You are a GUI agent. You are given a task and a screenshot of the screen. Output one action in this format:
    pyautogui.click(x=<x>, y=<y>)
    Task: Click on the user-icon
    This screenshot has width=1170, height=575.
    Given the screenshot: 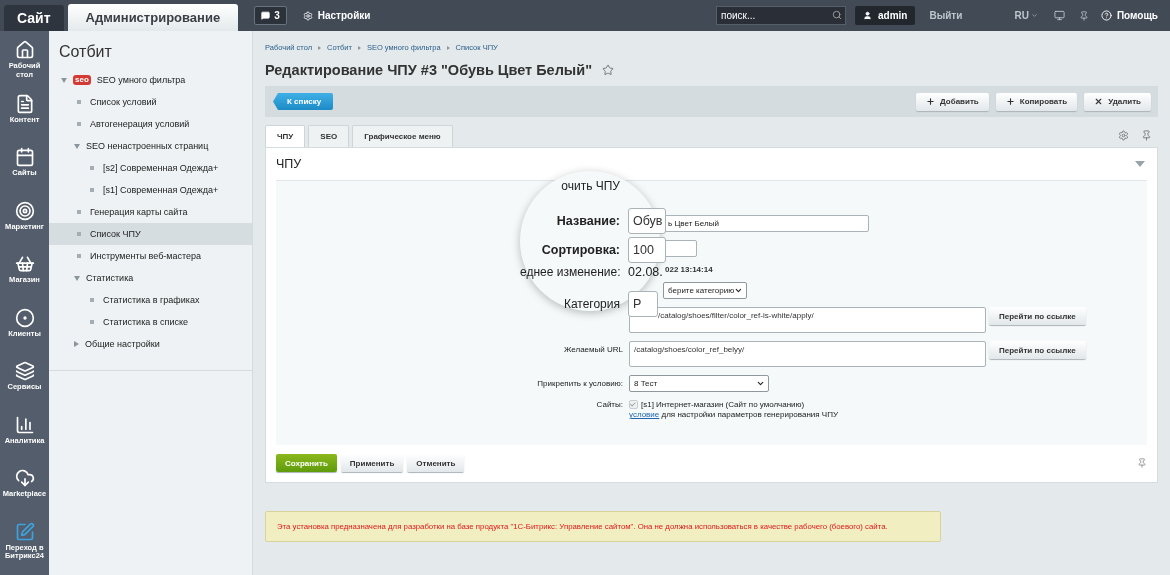 What is the action you would take?
    pyautogui.click(x=867, y=15)
    